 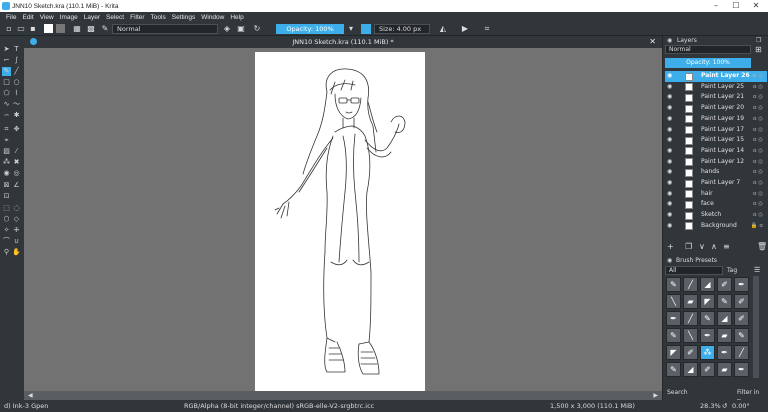 I want to click on tag-button: Tag, so click(x=738, y=270).